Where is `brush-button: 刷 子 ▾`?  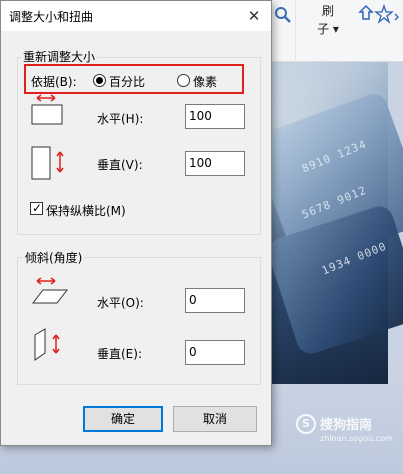
brush-button: 刷 子 ▾ is located at coordinates (328, 20).